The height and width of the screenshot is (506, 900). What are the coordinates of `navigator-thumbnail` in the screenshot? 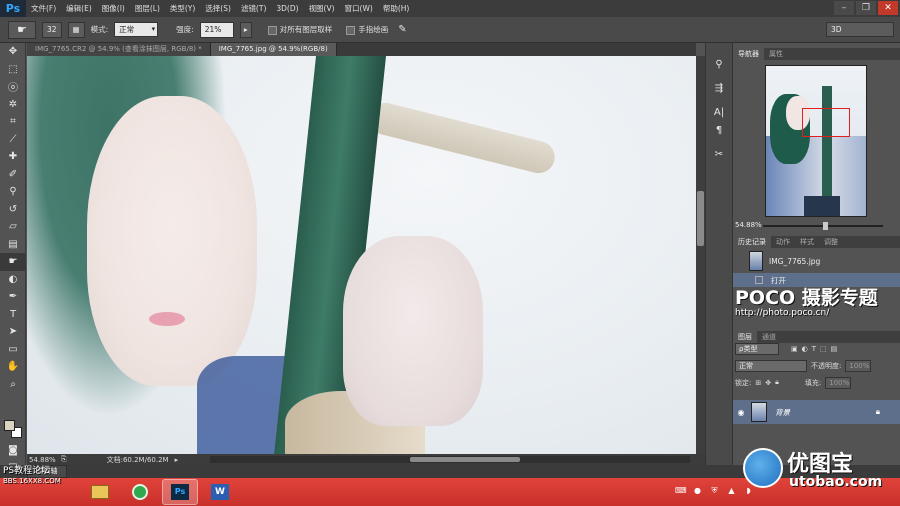 It's located at (816, 141).